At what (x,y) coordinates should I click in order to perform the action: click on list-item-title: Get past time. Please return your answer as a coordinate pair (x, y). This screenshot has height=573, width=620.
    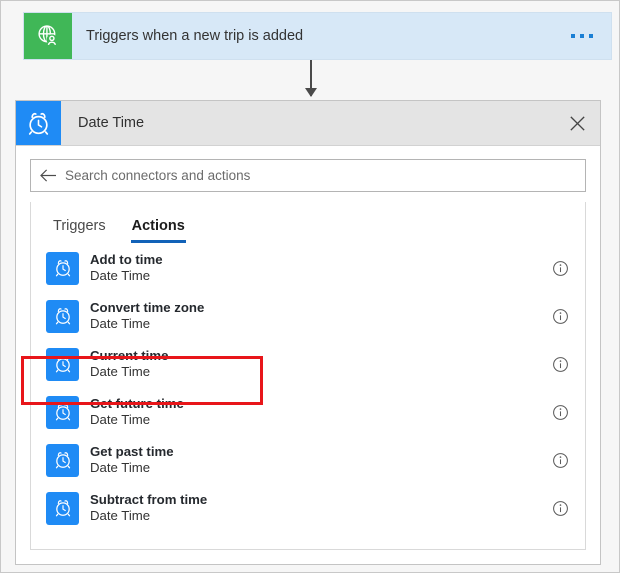
    Looking at the image, I should click on (132, 451).